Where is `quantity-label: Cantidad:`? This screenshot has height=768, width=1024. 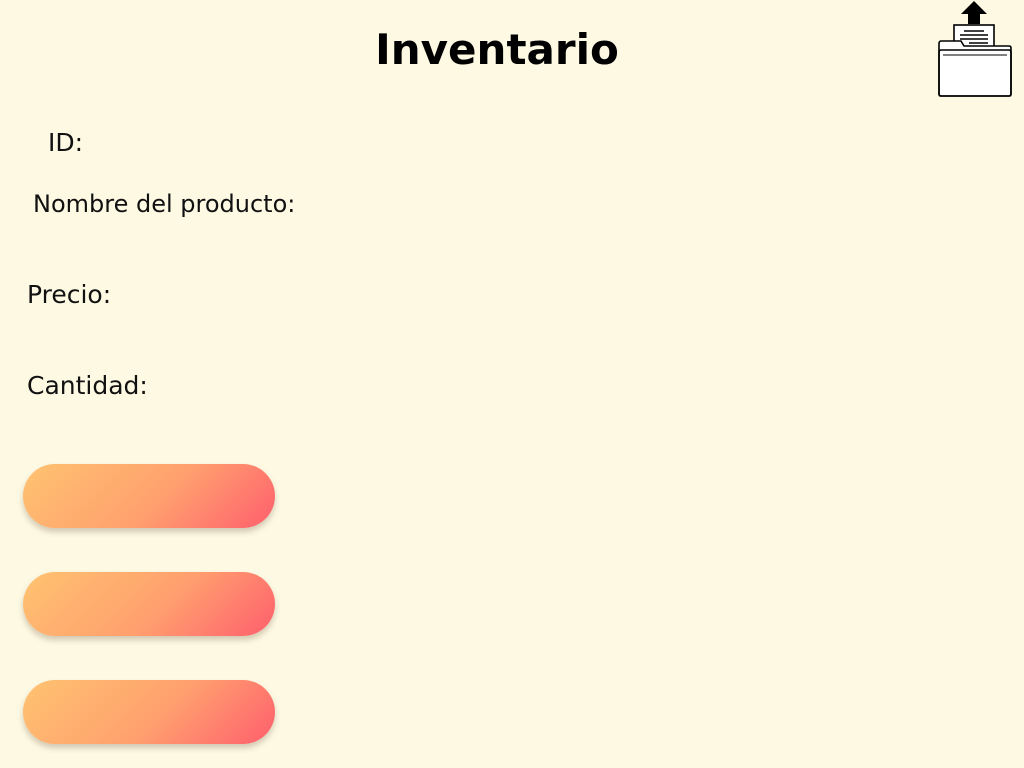 quantity-label: Cantidad: is located at coordinates (87, 385).